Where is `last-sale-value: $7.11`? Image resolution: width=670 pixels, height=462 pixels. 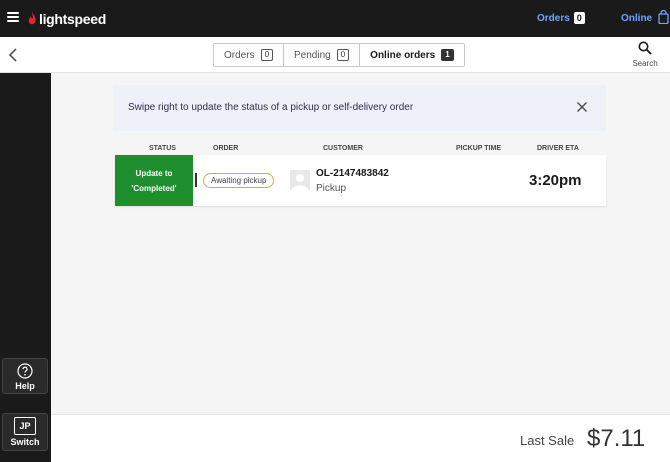 last-sale-value: $7.11 is located at coordinates (616, 438).